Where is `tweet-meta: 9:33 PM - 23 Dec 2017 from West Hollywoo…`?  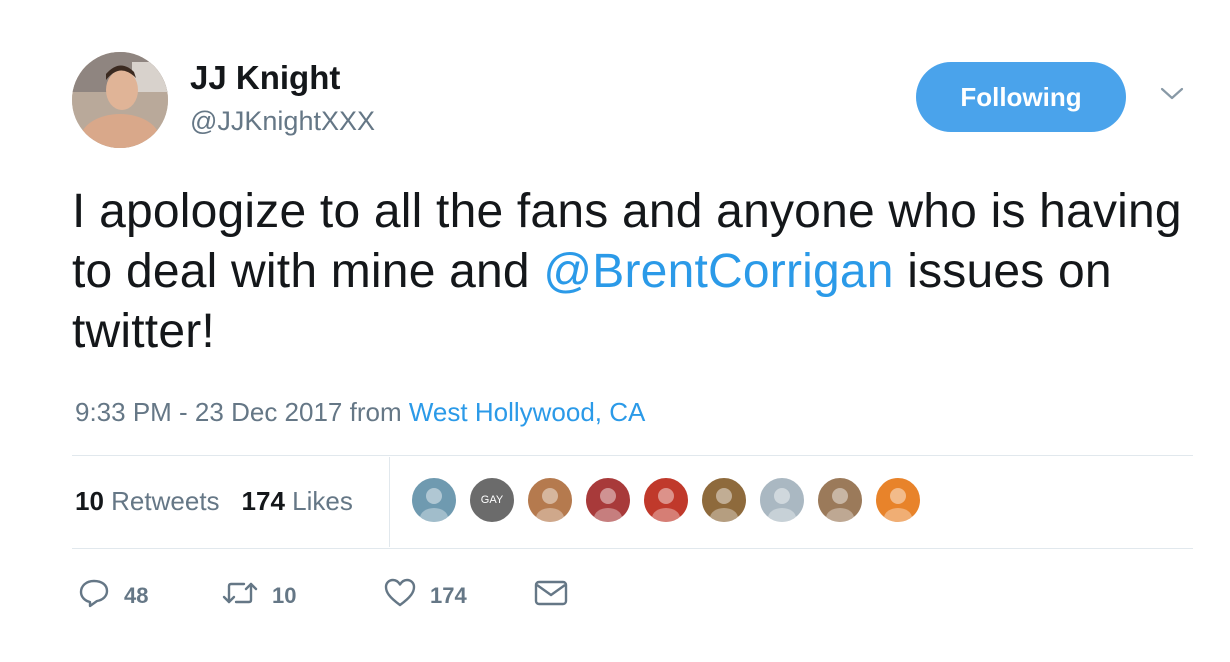
tweet-meta: 9:33 PM - 23 Dec 2017 from West Hollywoo… is located at coordinates (360, 412).